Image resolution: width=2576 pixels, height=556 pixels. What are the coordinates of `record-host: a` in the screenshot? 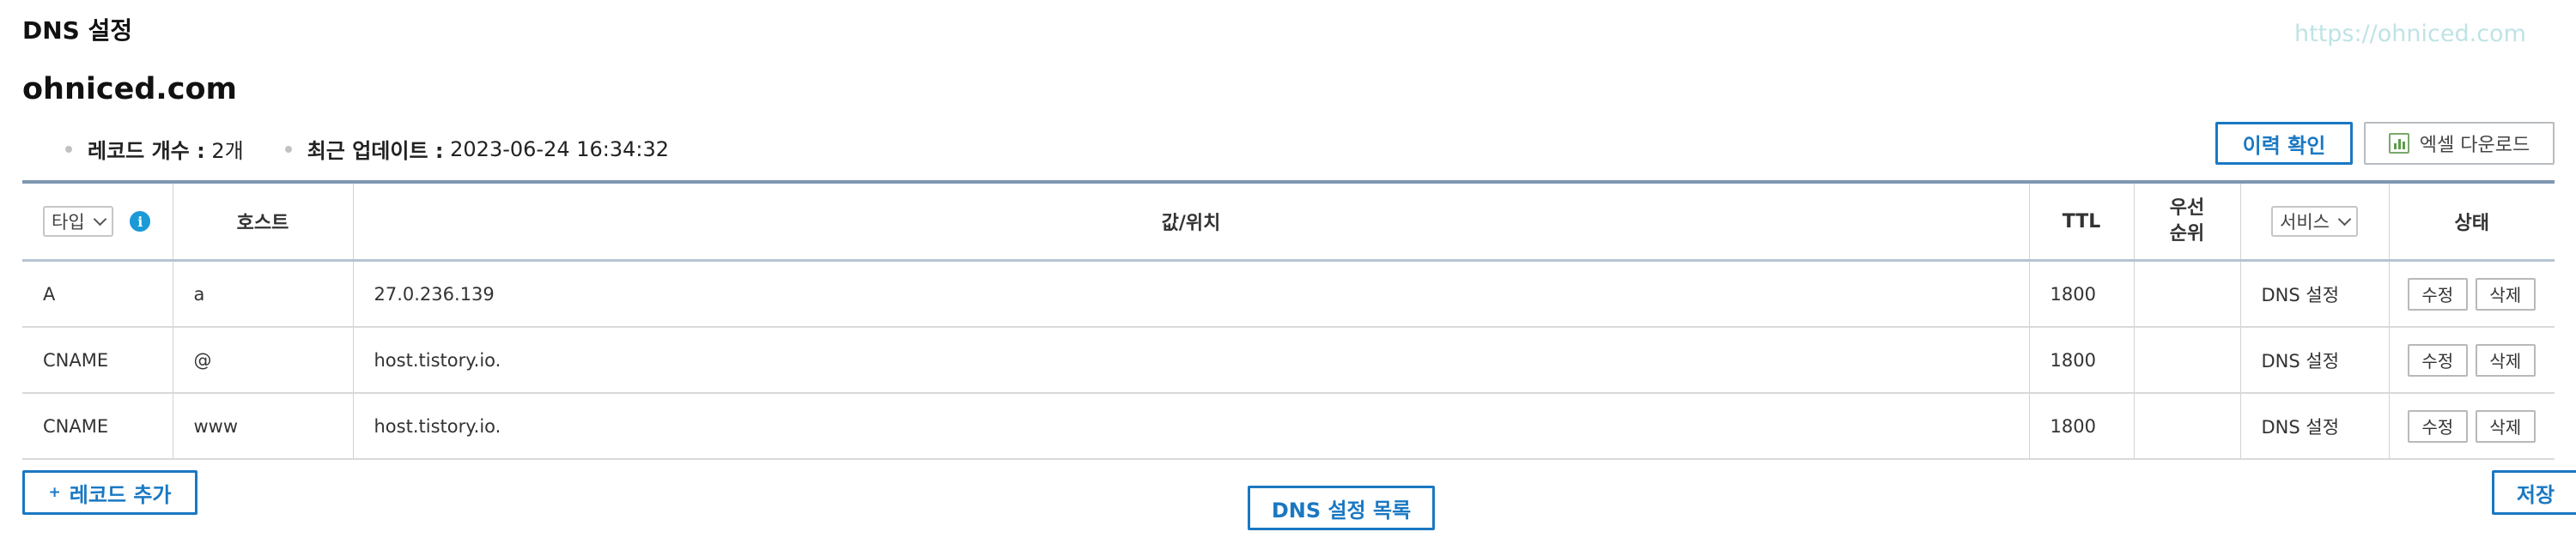 It's located at (262, 294).